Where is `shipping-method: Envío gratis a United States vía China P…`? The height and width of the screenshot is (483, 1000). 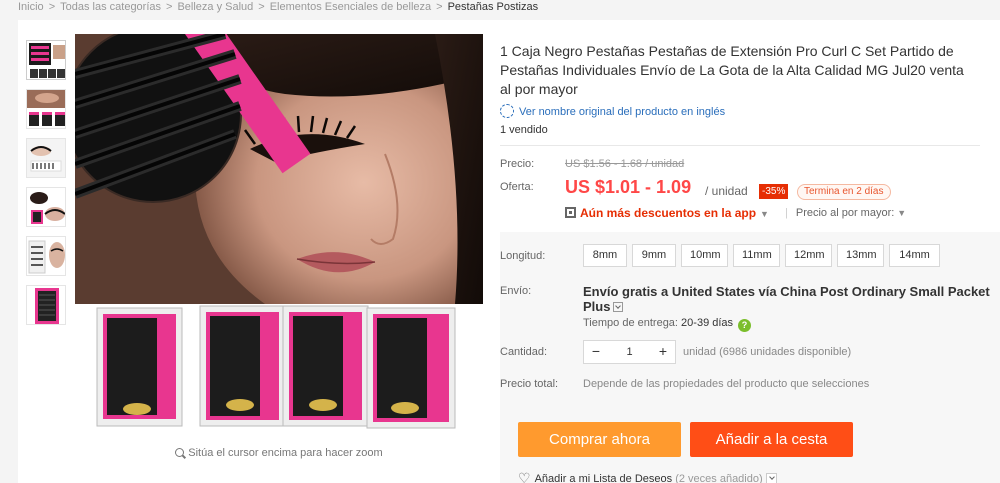 shipping-method: Envío gratis a United States vía China P… is located at coordinates (788, 299).